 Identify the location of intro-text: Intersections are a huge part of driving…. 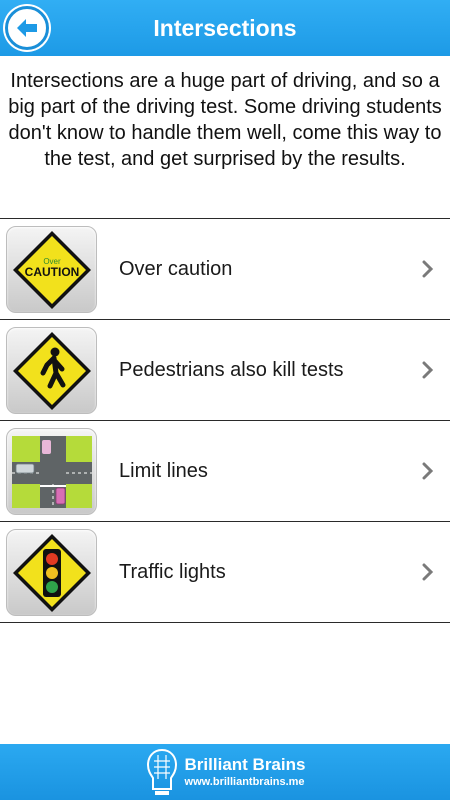
(225, 120).